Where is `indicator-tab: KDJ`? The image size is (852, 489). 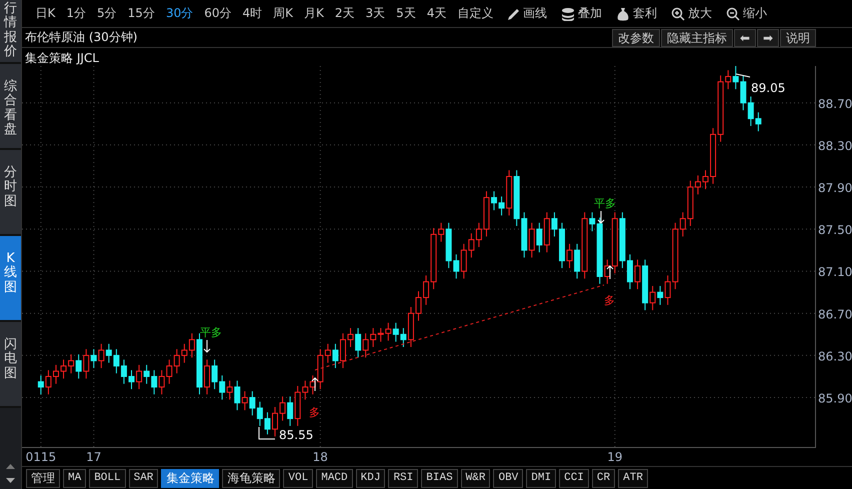 indicator-tab: KDJ is located at coordinates (371, 478).